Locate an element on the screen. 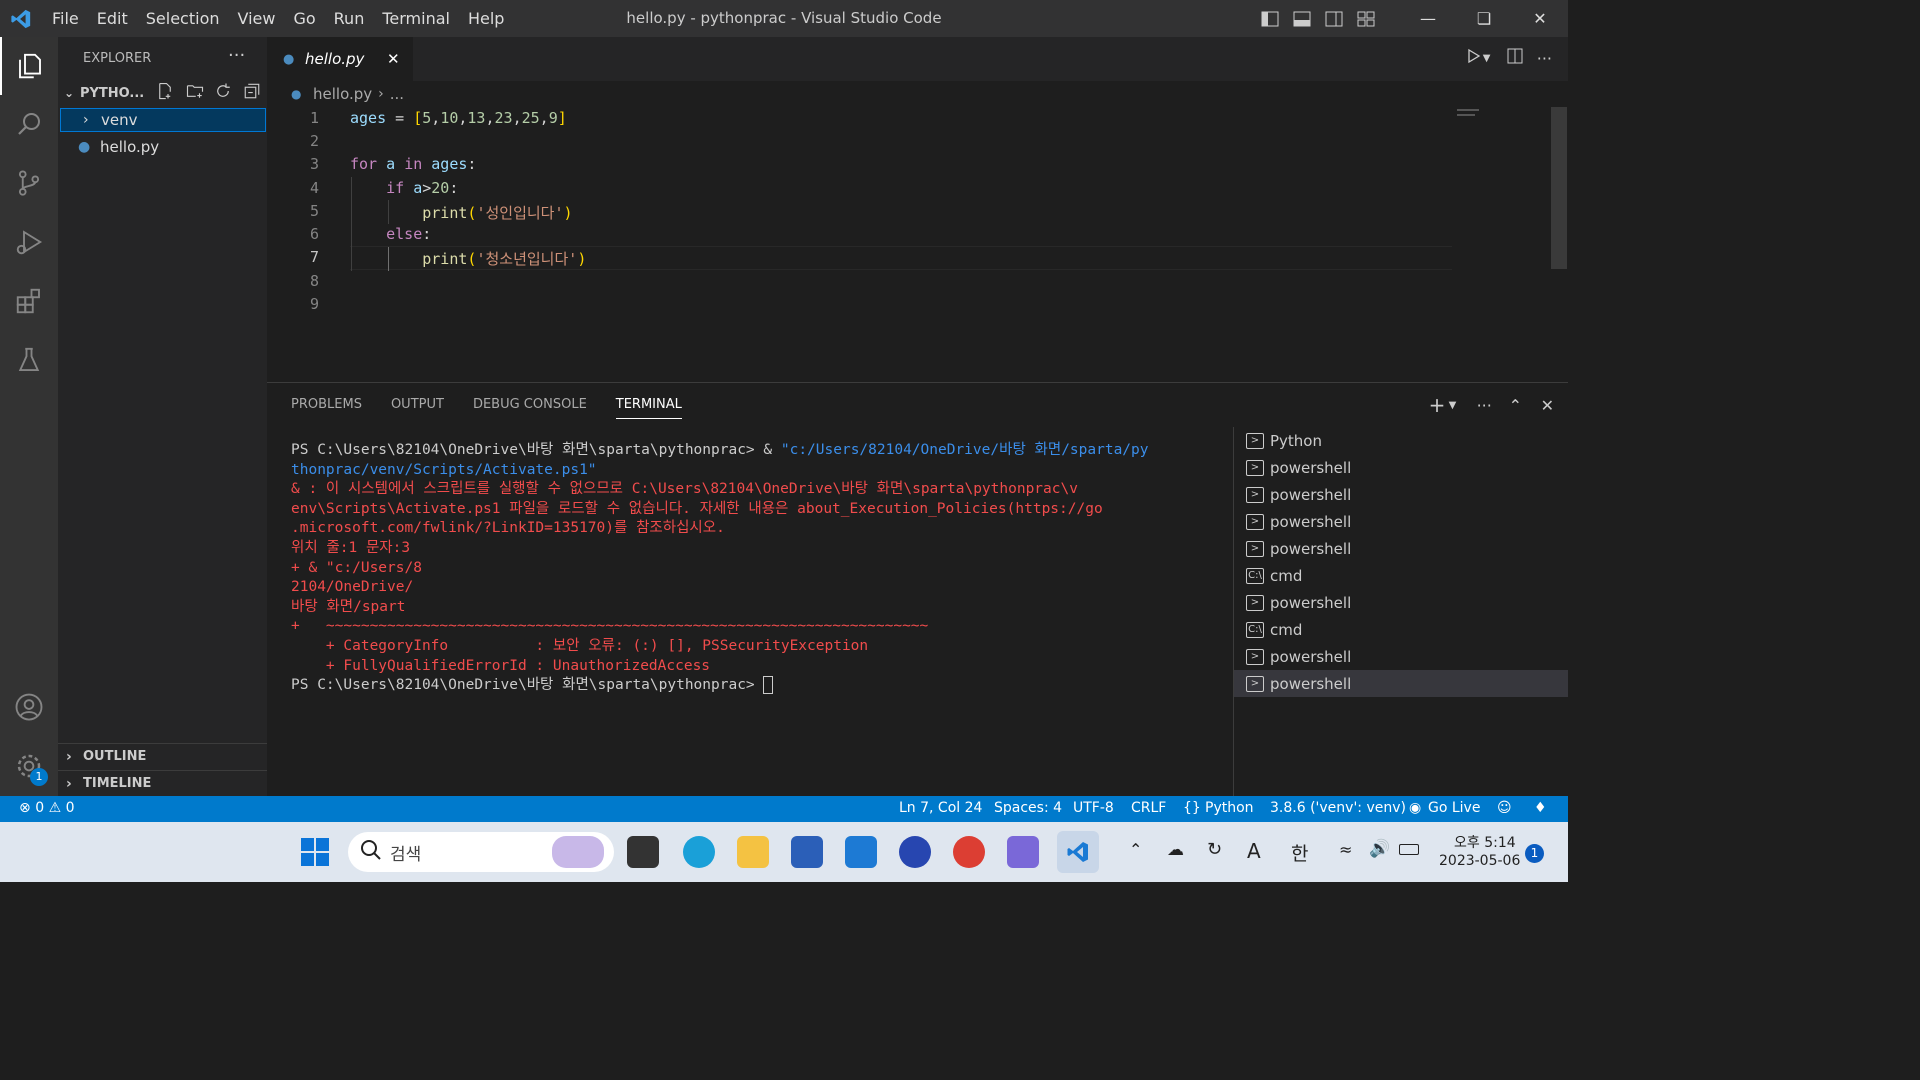  panel-more-icon: ··· is located at coordinates (1493, 405).